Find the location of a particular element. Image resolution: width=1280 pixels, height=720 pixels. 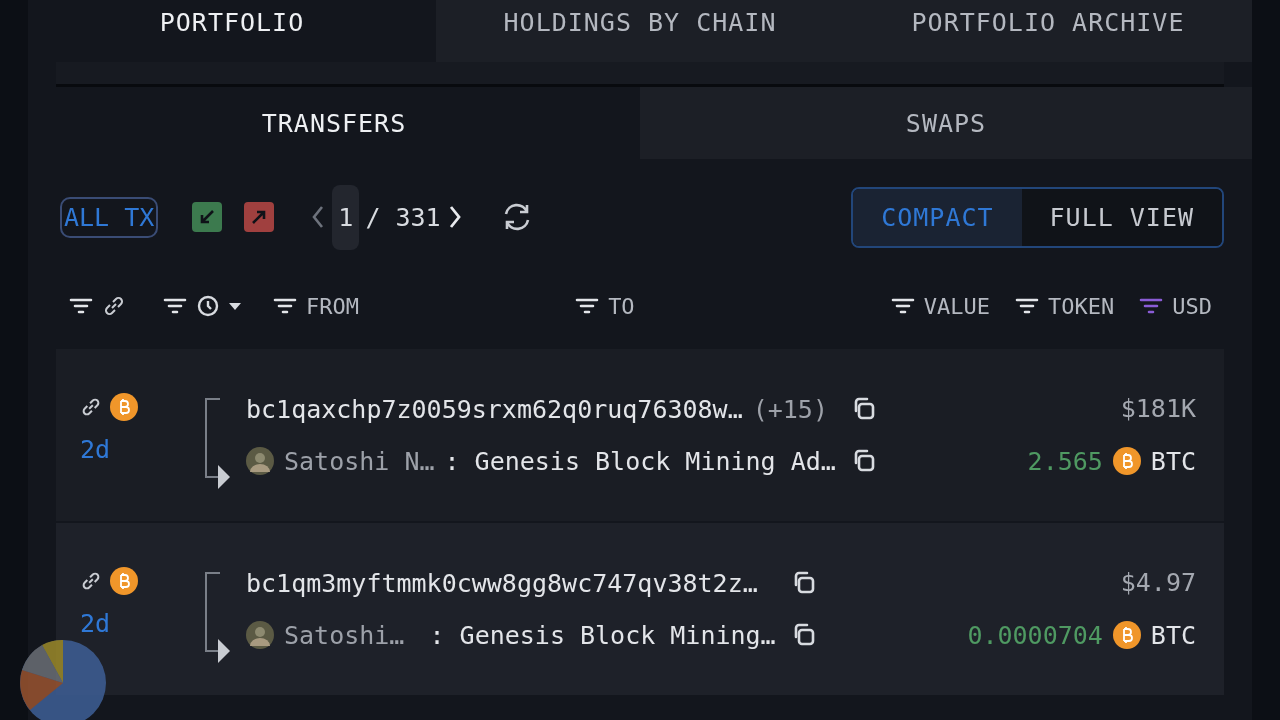

column-header: TOKEN is located at coordinates (1081, 306).